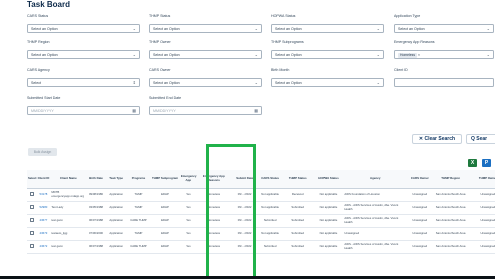 The height and width of the screenshot is (279, 495). What do you see at coordinates (401, 70) in the screenshot?
I see `client-id-label: Client ID` at bounding box center [401, 70].